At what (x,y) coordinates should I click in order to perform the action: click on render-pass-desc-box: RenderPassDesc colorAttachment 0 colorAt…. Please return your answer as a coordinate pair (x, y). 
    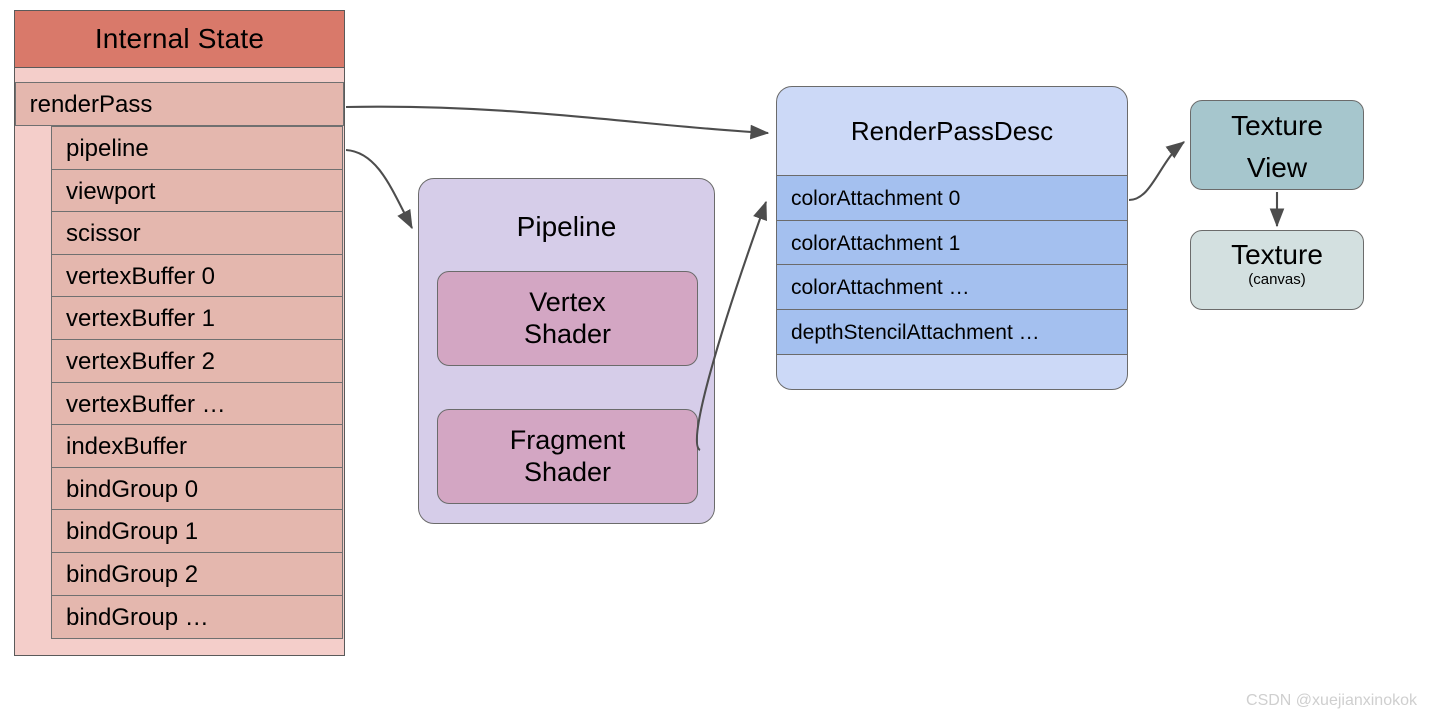
    Looking at the image, I should click on (952, 238).